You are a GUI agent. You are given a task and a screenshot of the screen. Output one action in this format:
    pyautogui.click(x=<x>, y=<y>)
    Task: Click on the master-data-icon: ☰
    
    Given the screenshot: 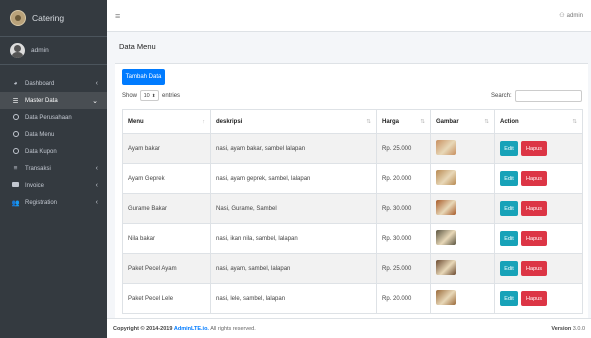 What is the action you would take?
    pyautogui.click(x=15, y=101)
    